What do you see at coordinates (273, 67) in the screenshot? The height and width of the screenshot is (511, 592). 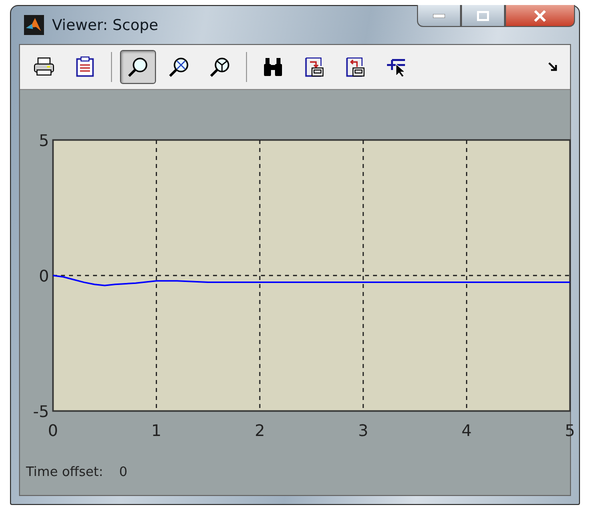 I see `binoculars-icon` at bounding box center [273, 67].